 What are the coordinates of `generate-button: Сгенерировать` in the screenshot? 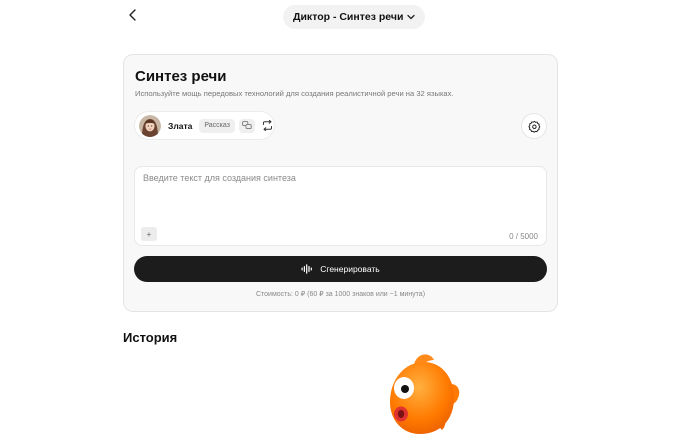 It's located at (340, 269).